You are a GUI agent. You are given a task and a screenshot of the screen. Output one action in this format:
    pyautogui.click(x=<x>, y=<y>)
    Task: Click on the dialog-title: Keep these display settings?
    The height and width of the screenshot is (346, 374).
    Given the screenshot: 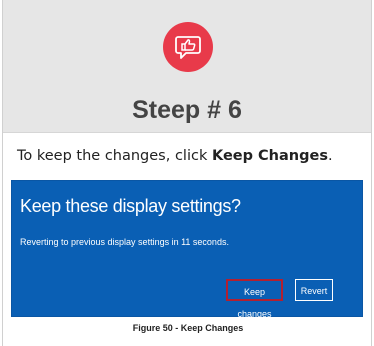 What is the action you would take?
    pyautogui.click(x=130, y=206)
    